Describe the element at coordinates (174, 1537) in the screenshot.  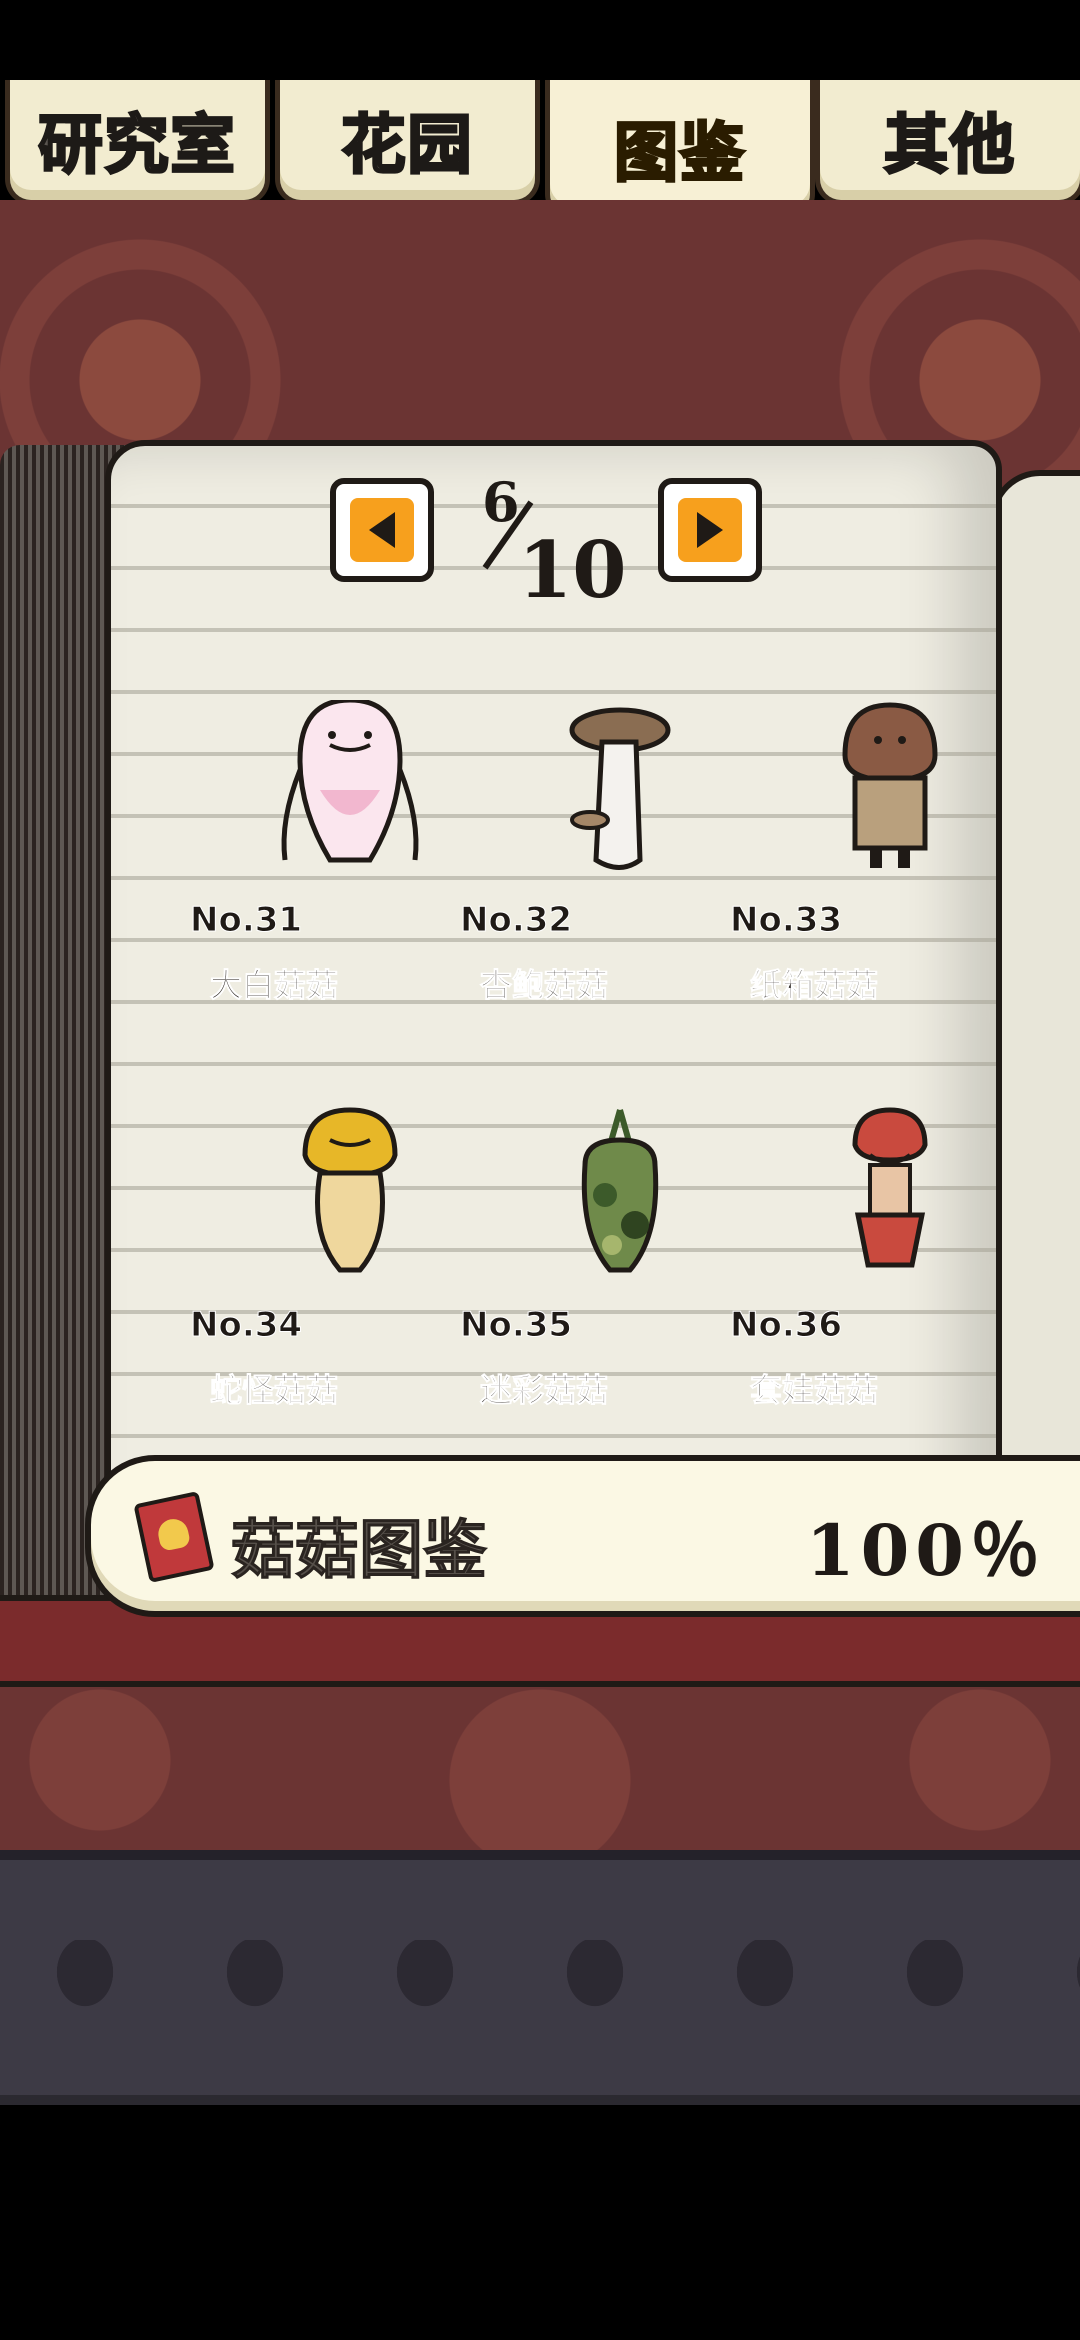
I see `encyclopedia-book-icon` at that location.